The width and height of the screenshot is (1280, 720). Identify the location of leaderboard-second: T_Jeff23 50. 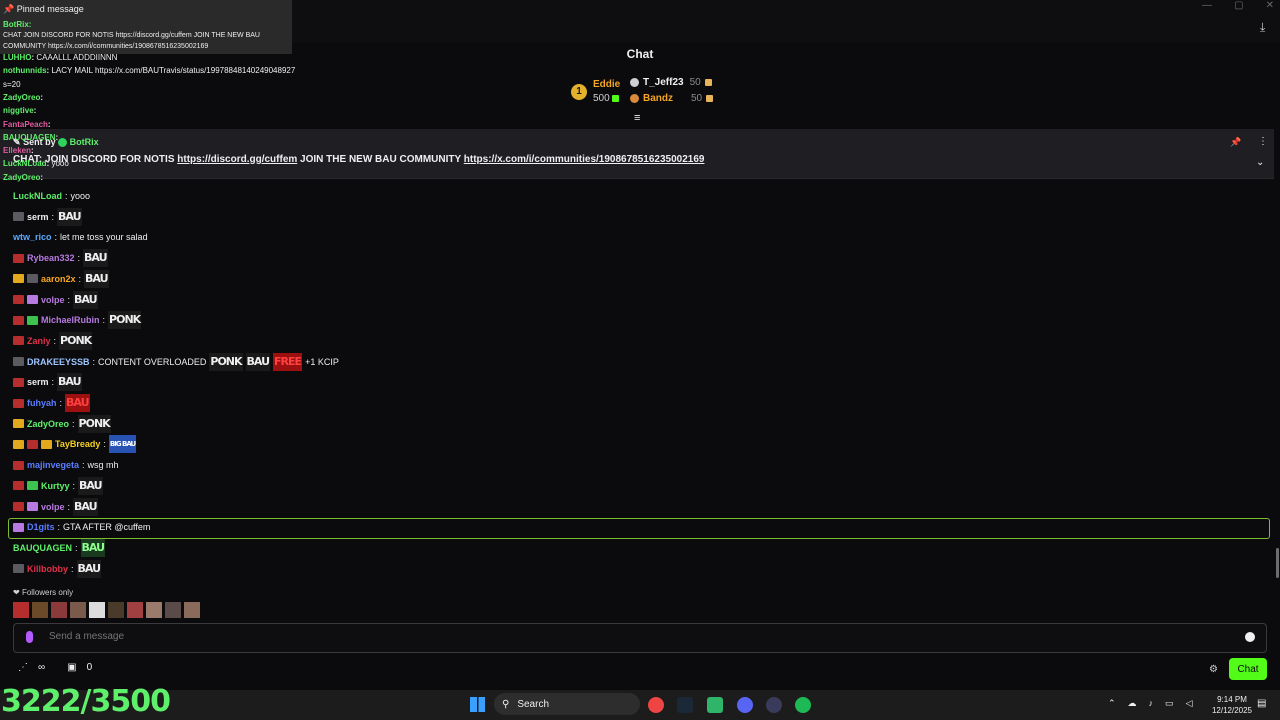
(671, 82).